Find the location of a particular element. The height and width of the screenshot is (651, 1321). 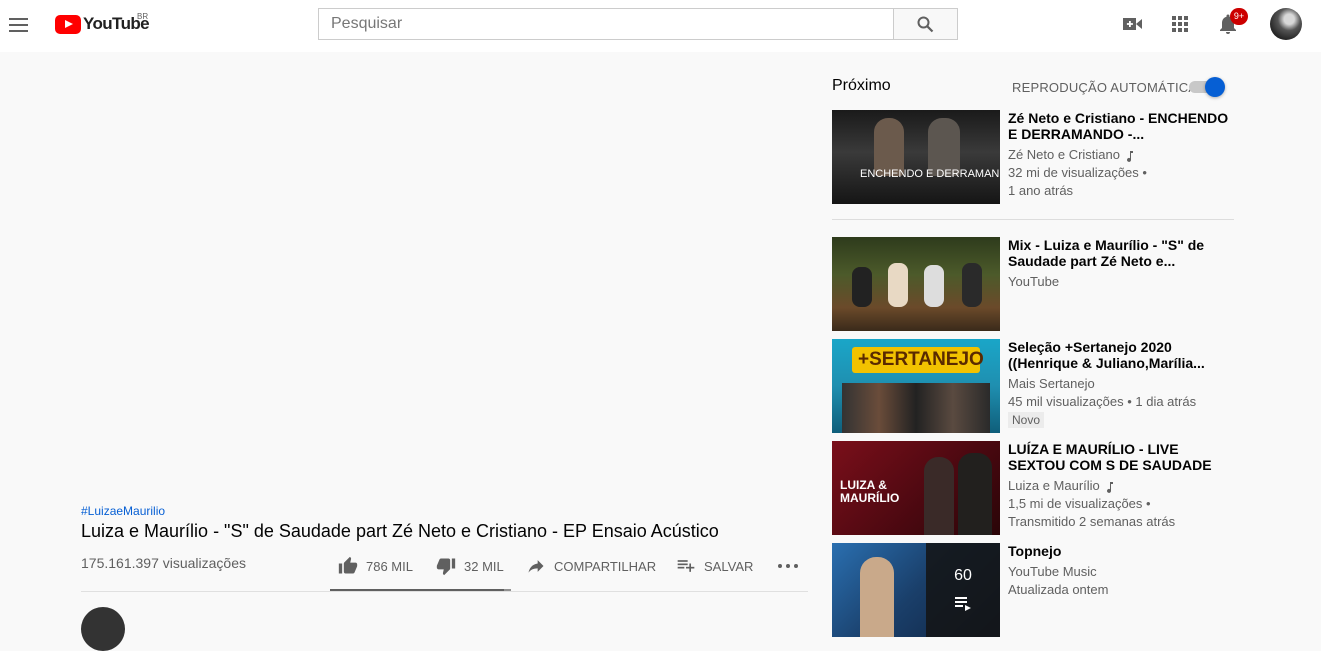

save-button: SALVAR is located at coordinates (714, 566).